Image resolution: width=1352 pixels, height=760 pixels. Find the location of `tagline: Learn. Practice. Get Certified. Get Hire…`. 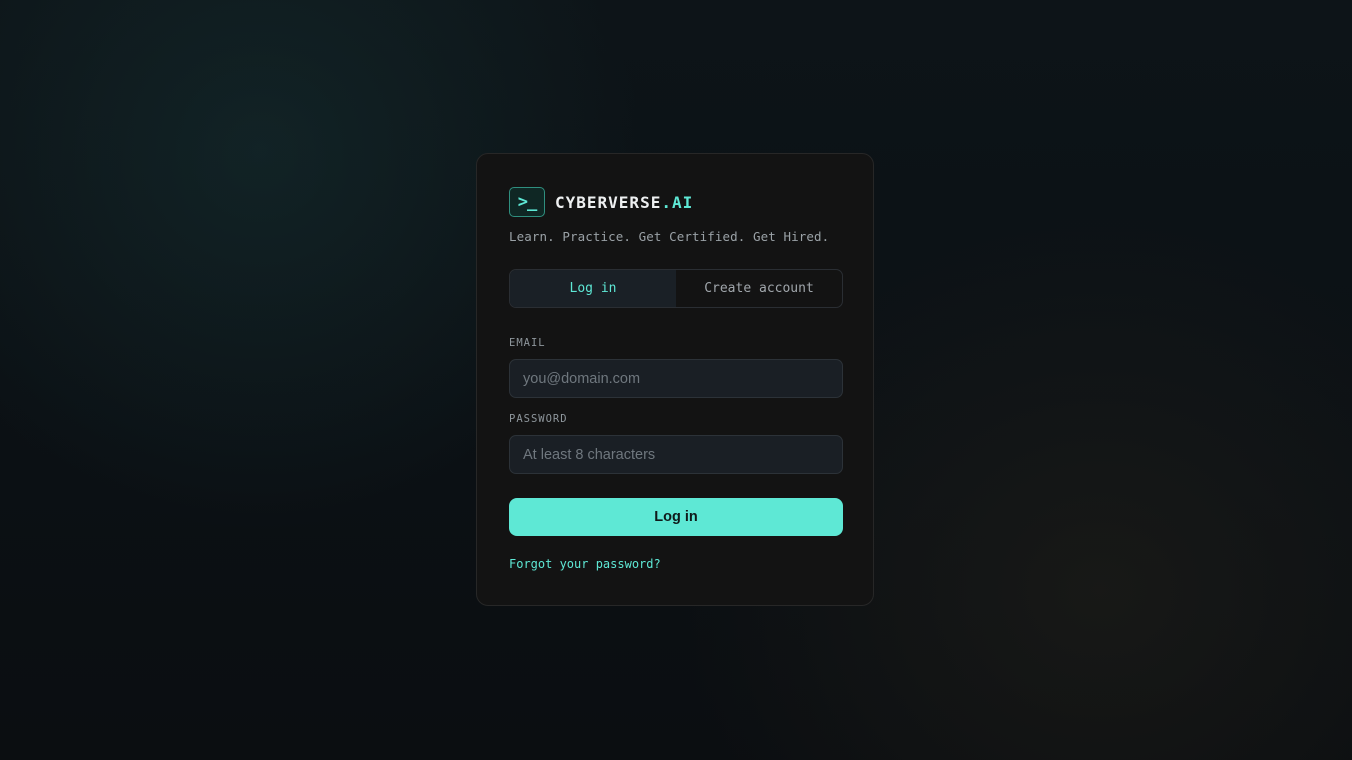

tagline: Learn. Practice. Get Certified. Get Hire… is located at coordinates (669, 236).